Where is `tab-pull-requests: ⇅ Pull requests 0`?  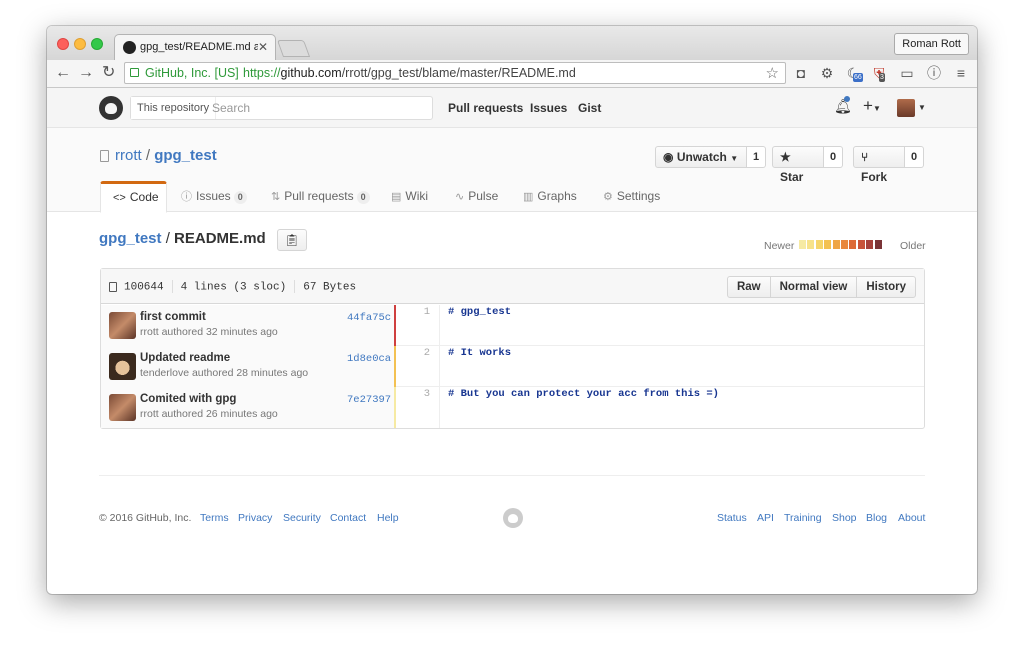 tab-pull-requests: ⇅ Pull requests 0 is located at coordinates (320, 196).